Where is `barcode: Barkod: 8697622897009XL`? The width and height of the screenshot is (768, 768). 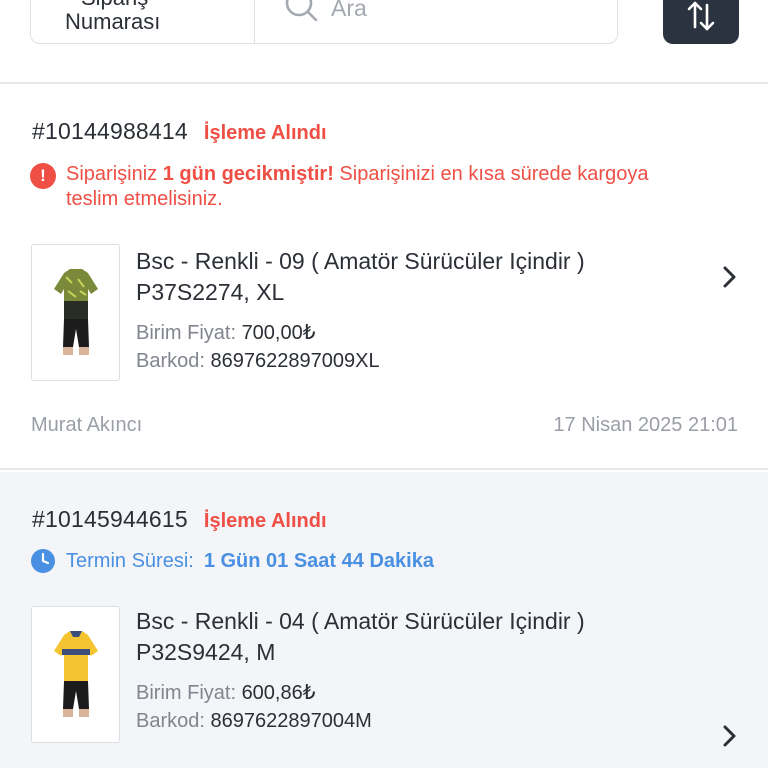 barcode: Barkod: 8697622897009XL is located at coordinates (258, 361).